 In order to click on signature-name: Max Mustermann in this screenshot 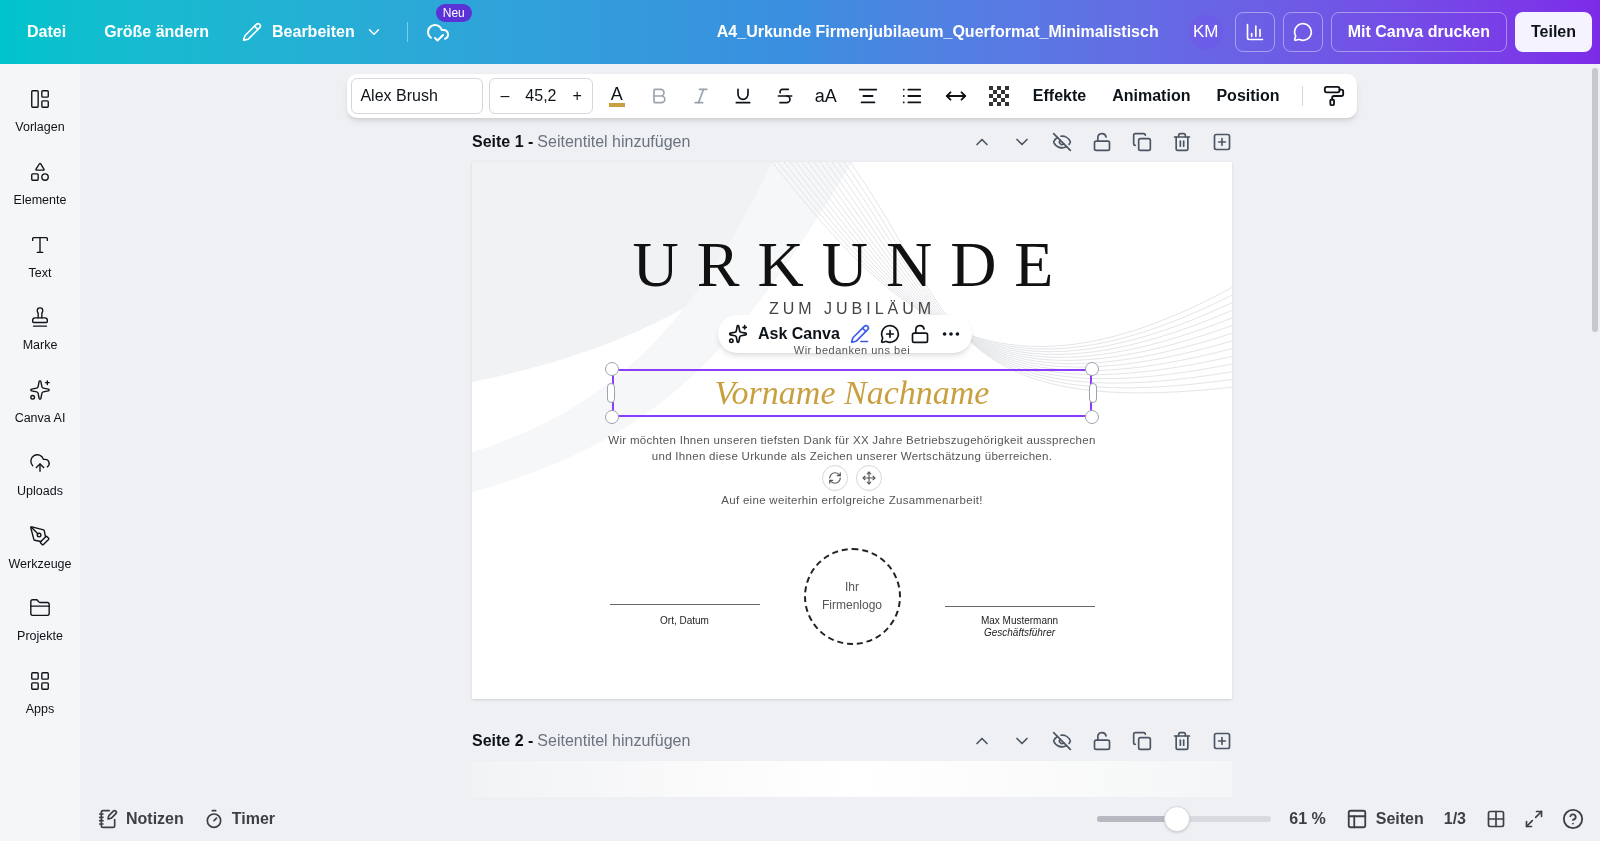, I will do `click(1019, 620)`.